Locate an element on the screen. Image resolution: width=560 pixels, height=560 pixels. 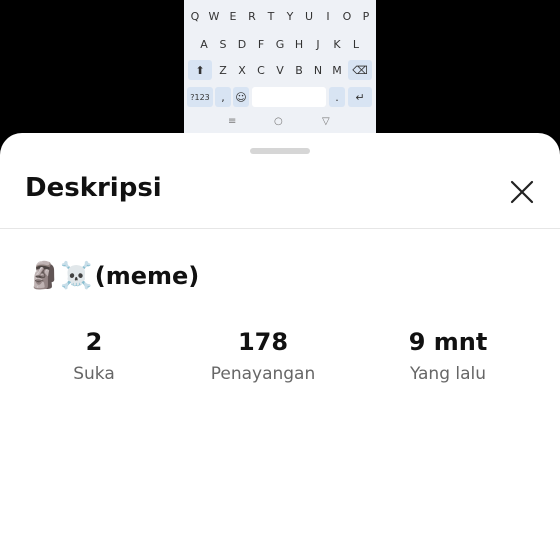
emoji-key: ☺ is located at coordinates (241, 97).